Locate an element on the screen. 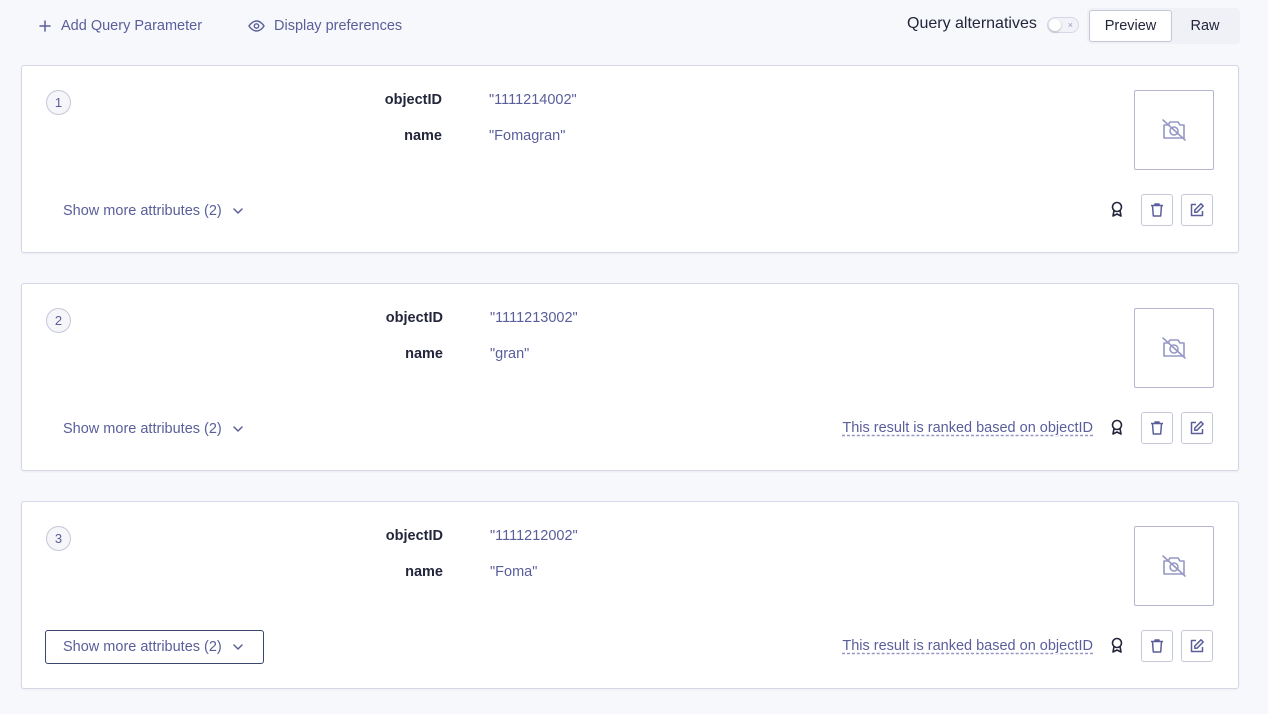 This screenshot has width=1268, height=714. display-preferences-button: Display preferences is located at coordinates (325, 26).